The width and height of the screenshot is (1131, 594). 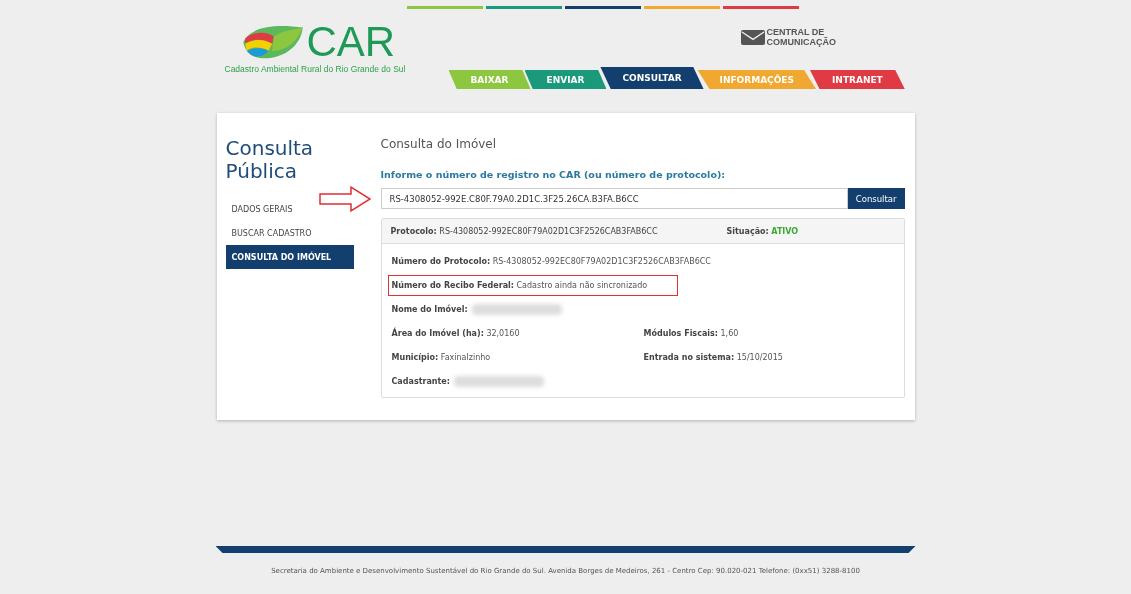 What do you see at coordinates (553, 174) in the screenshot?
I see `prompt-label: Informe o número de registro no CAR (ou número de protocolo):` at bounding box center [553, 174].